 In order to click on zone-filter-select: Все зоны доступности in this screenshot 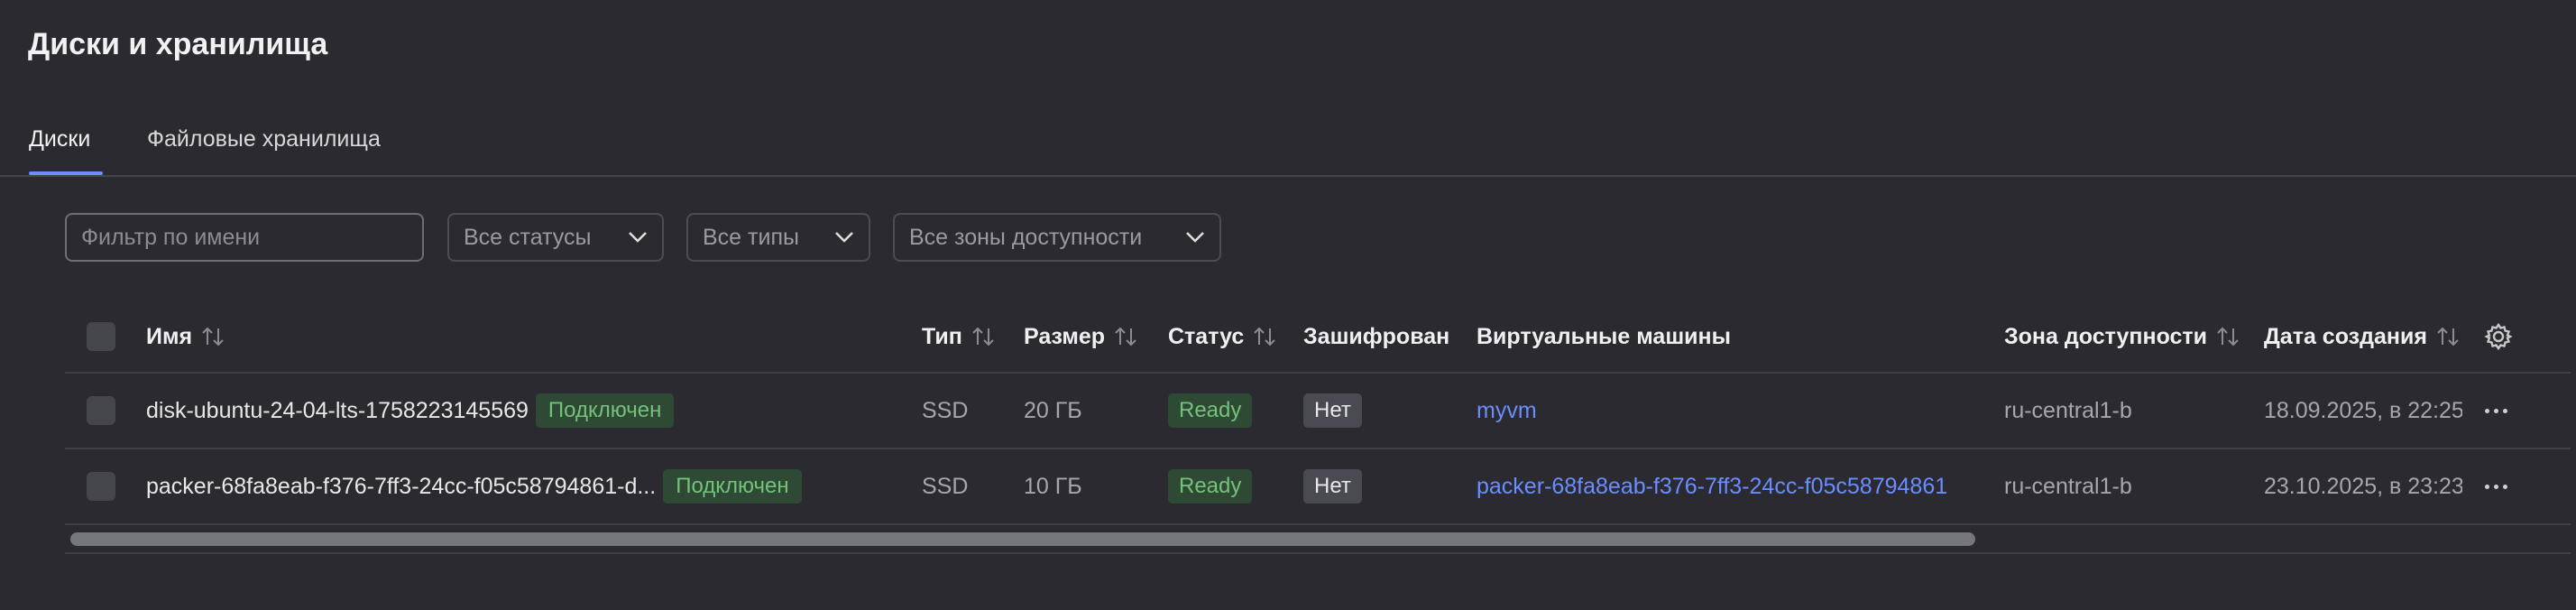, I will do `click(1057, 237)`.